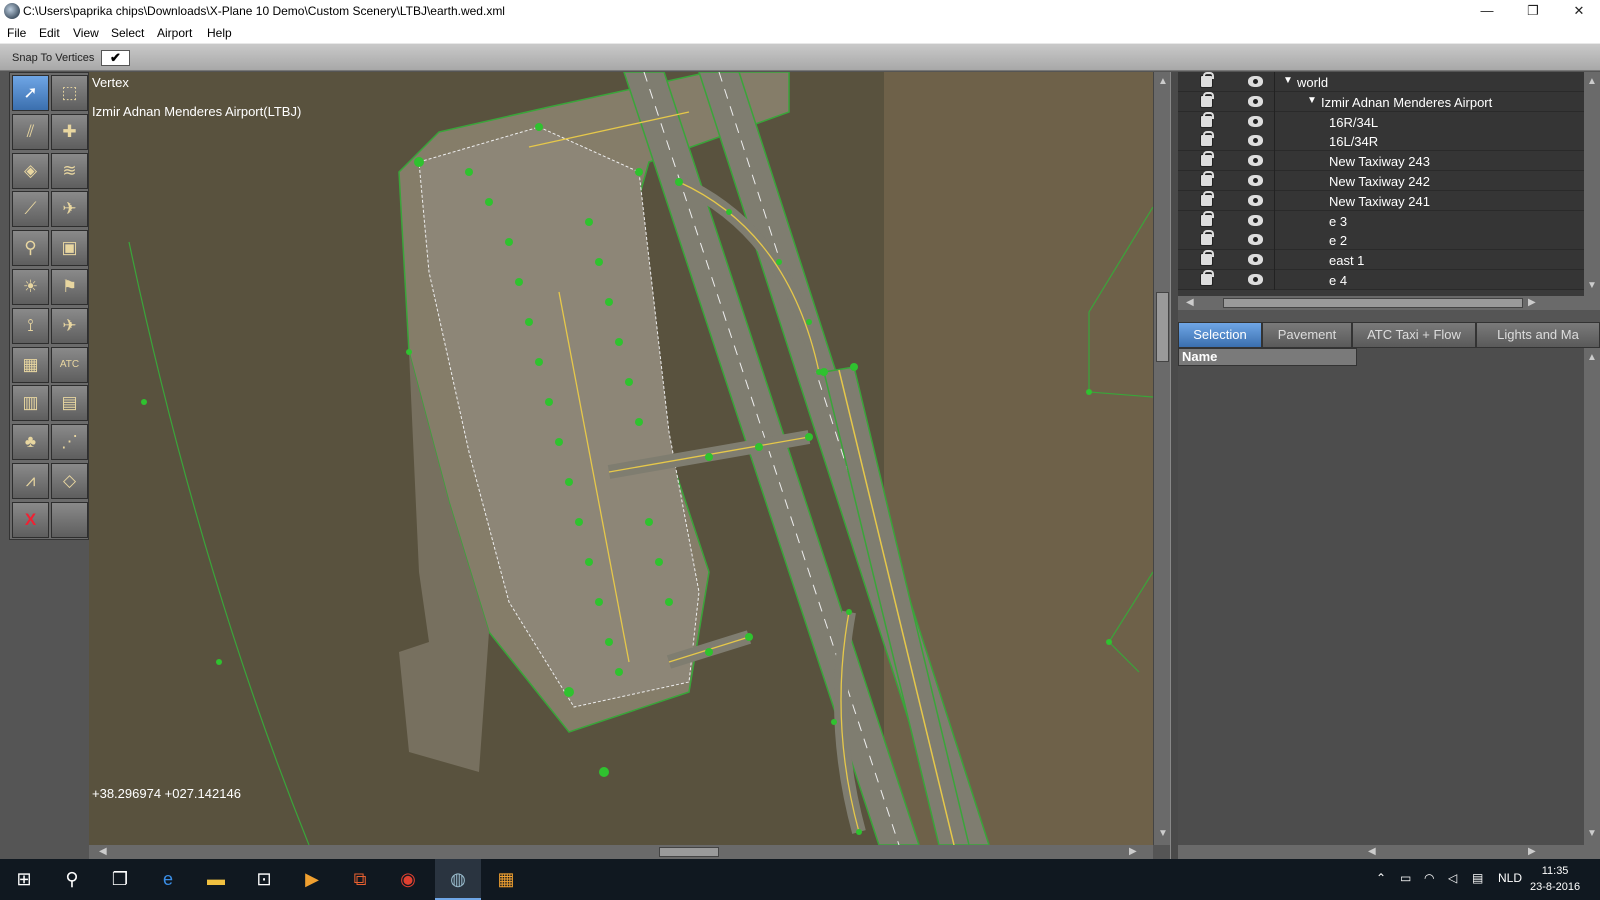  Describe the element at coordinates (216, 879) in the screenshot. I see `file-explorer-icon: ▬` at that location.